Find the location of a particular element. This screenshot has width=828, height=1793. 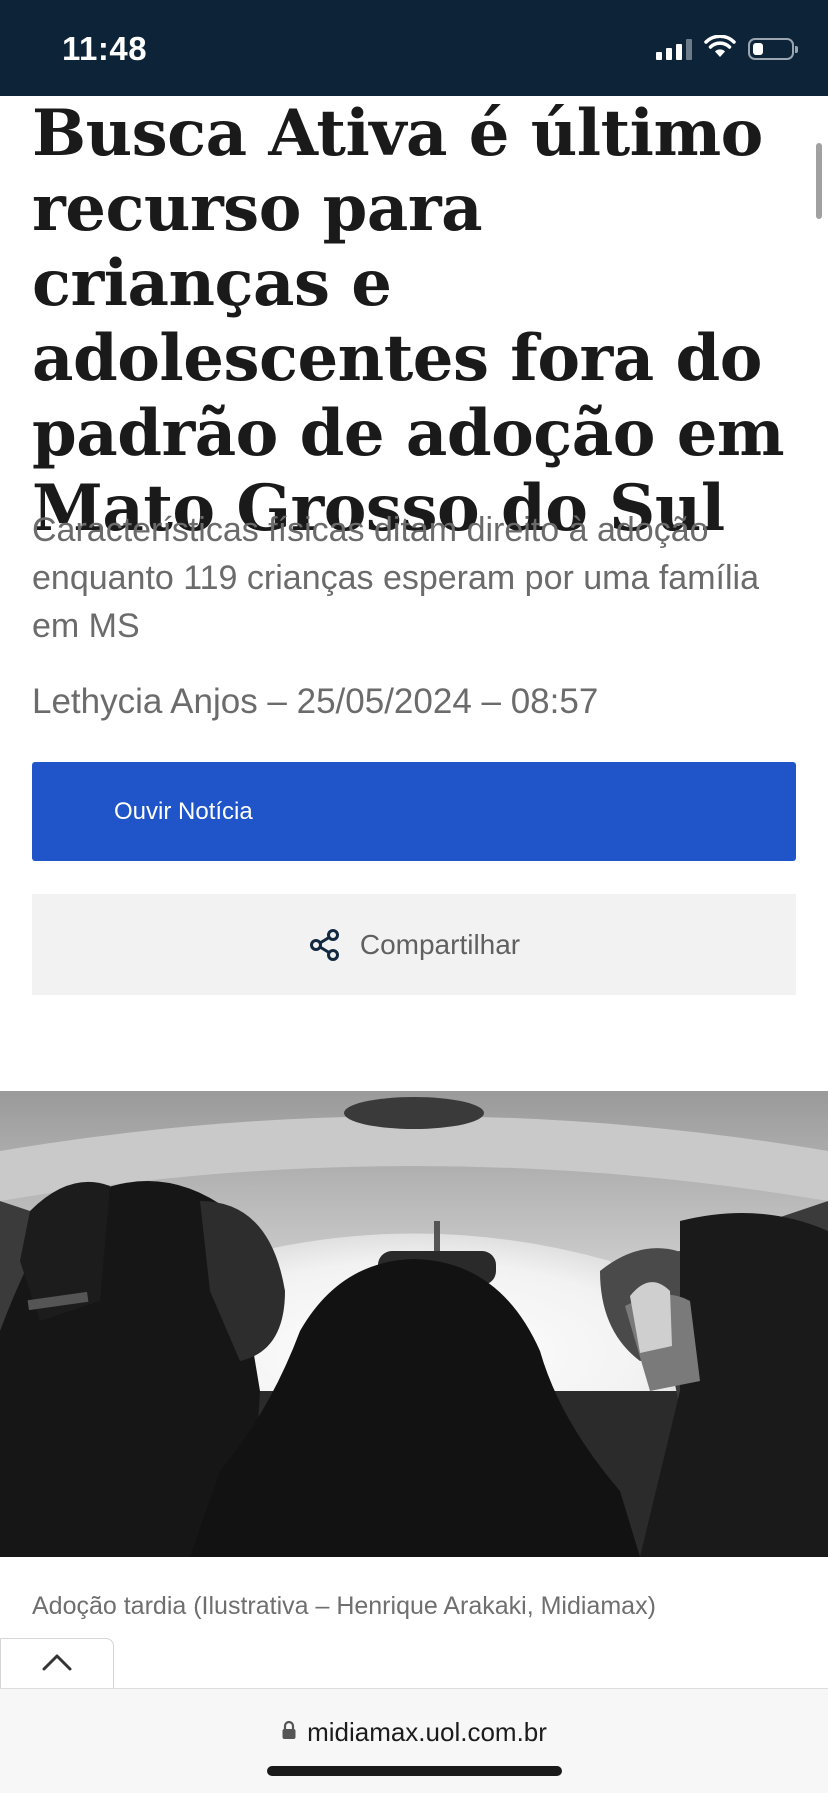

home-indicator is located at coordinates (414, 1771).